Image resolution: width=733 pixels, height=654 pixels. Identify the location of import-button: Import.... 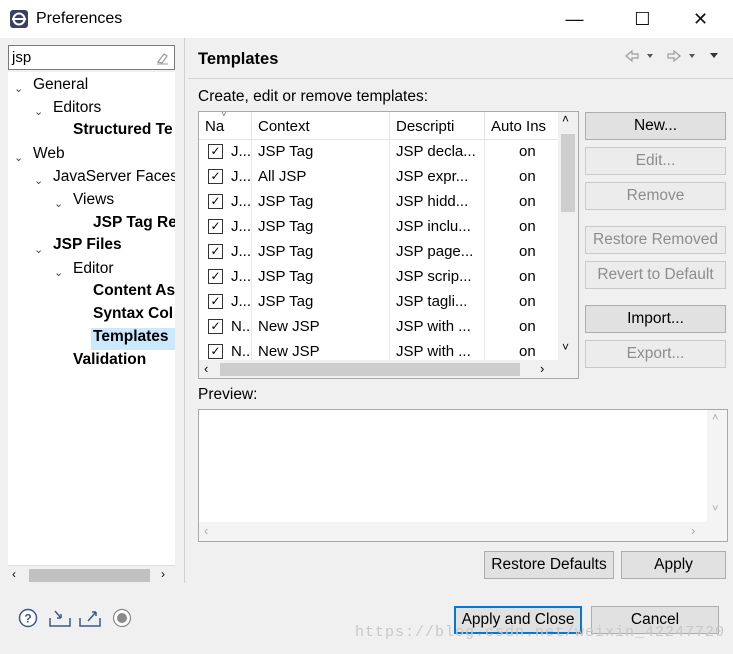
(655, 319).